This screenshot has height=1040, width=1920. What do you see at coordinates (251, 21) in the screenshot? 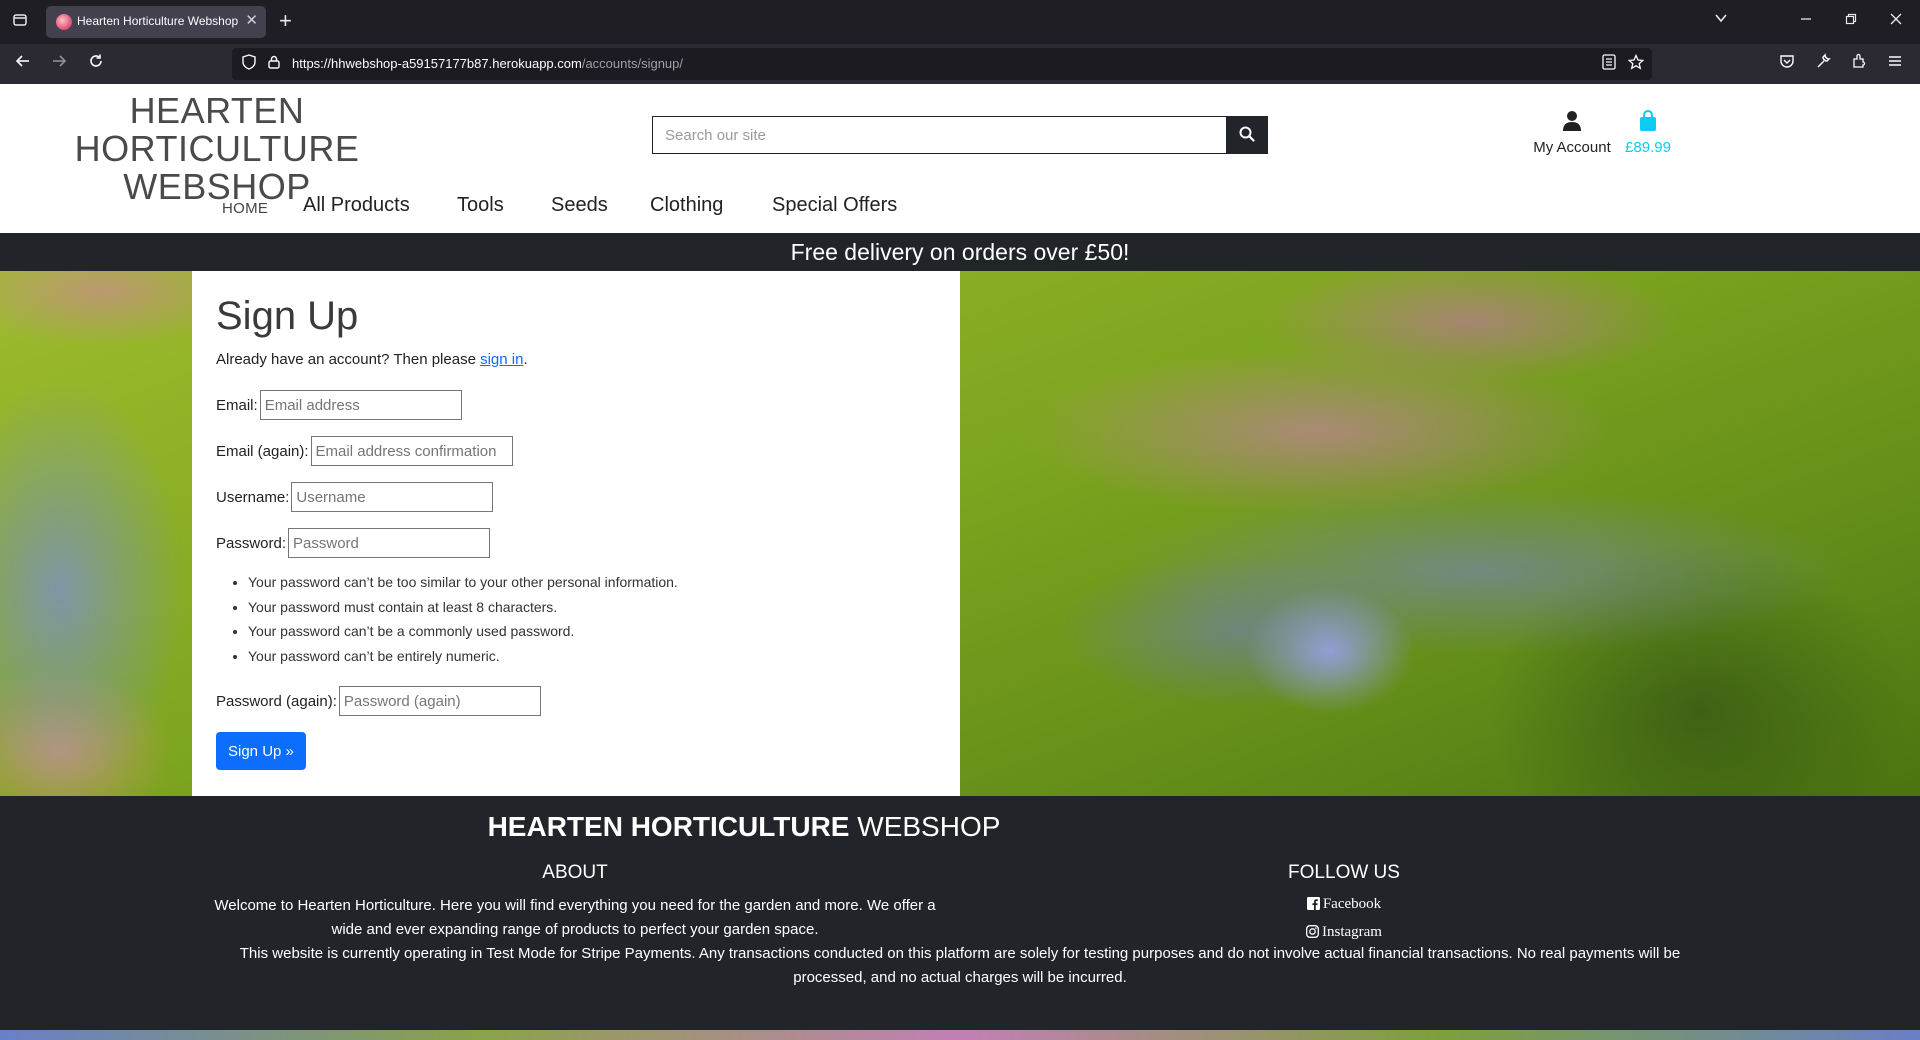
I see `close-tab-icon: ✕` at bounding box center [251, 21].